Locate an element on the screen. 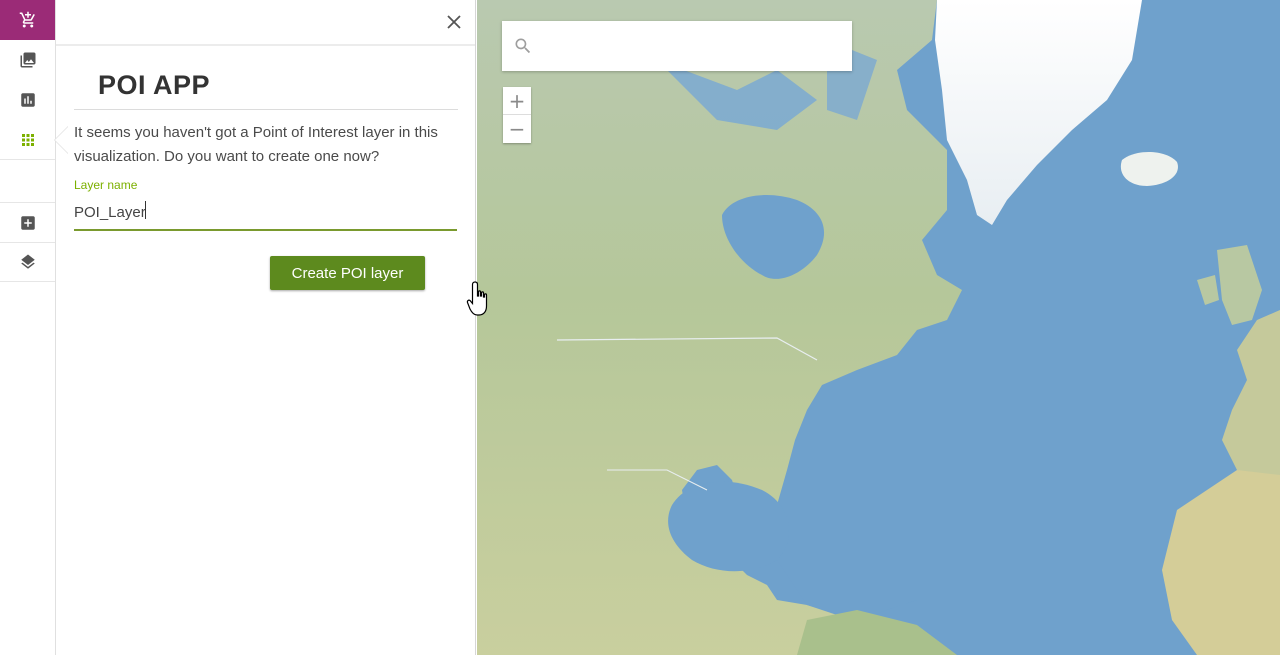 The width and height of the screenshot is (1280, 655). create-poi-layer-button: Create POI layer is located at coordinates (347, 273).